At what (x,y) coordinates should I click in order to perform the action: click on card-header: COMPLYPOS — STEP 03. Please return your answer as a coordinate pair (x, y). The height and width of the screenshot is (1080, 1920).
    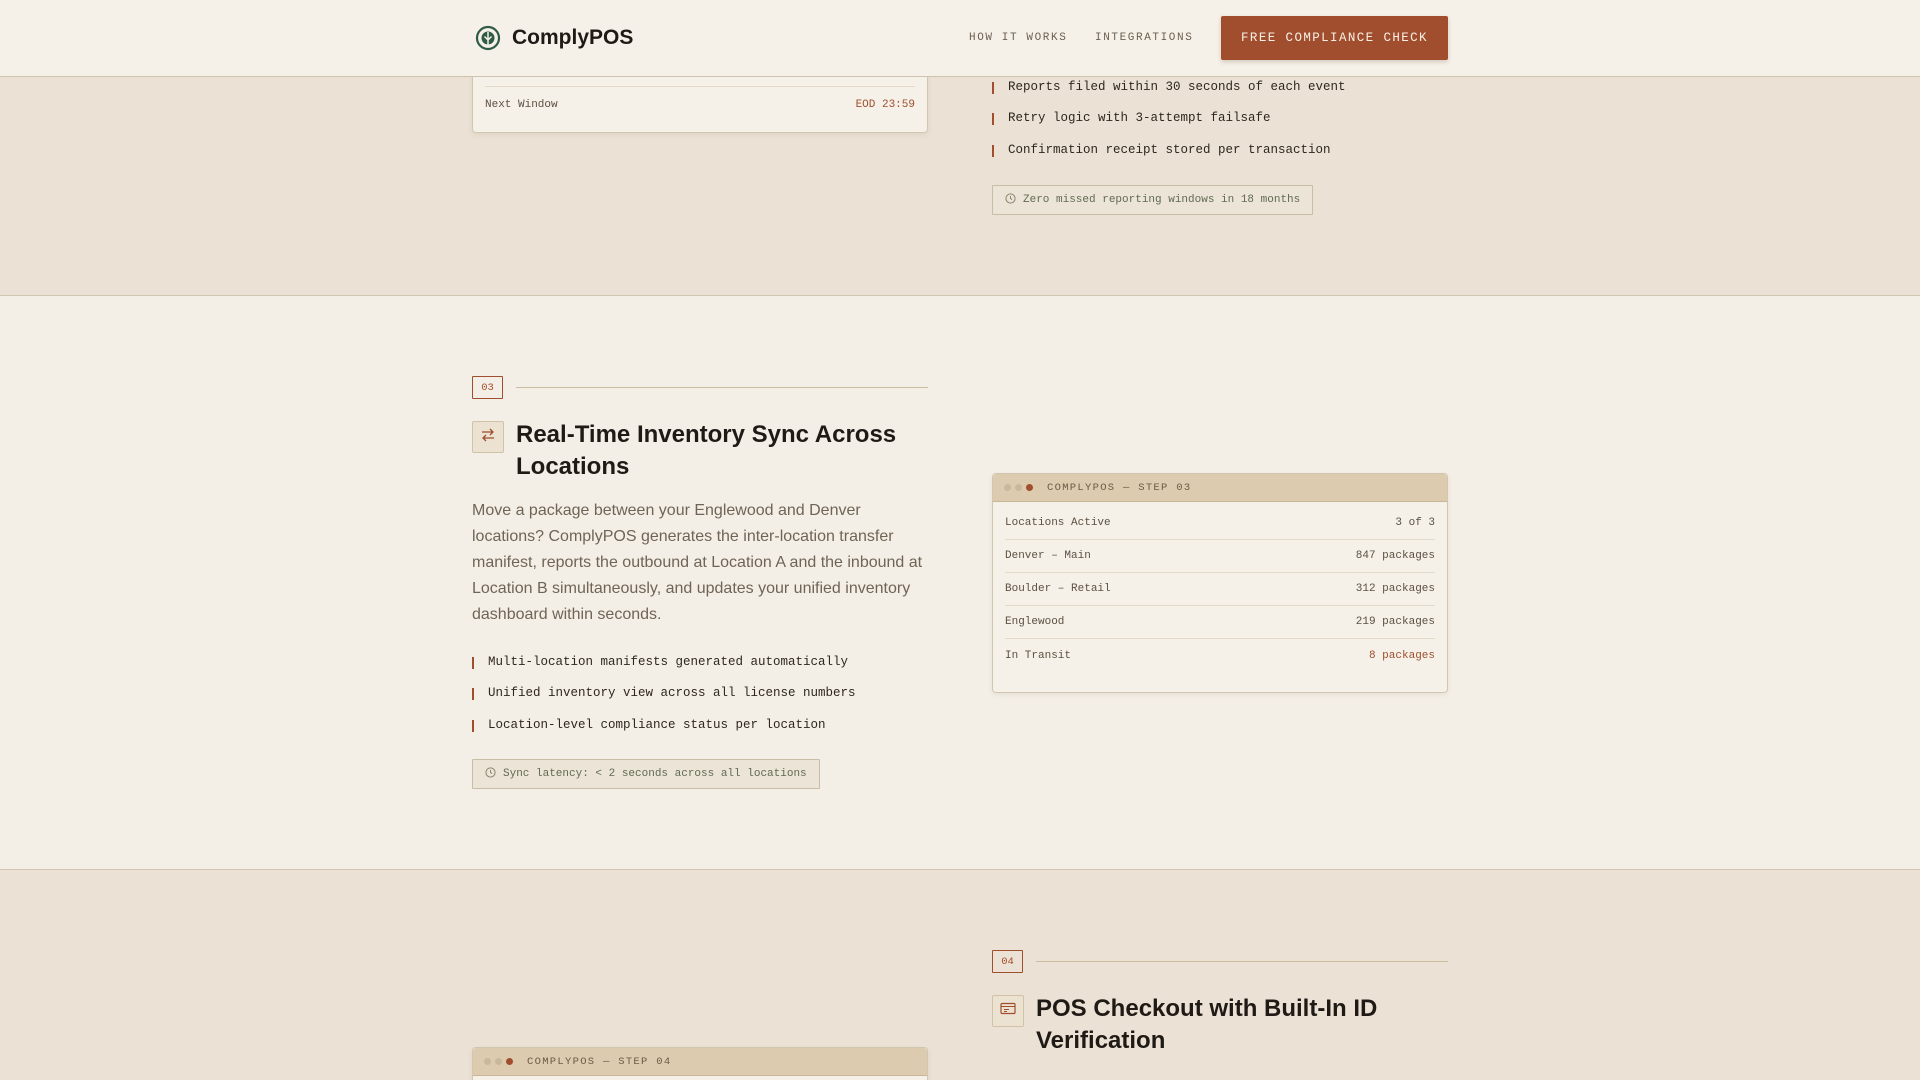
    Looking at the image, I should click on (1220, 488).